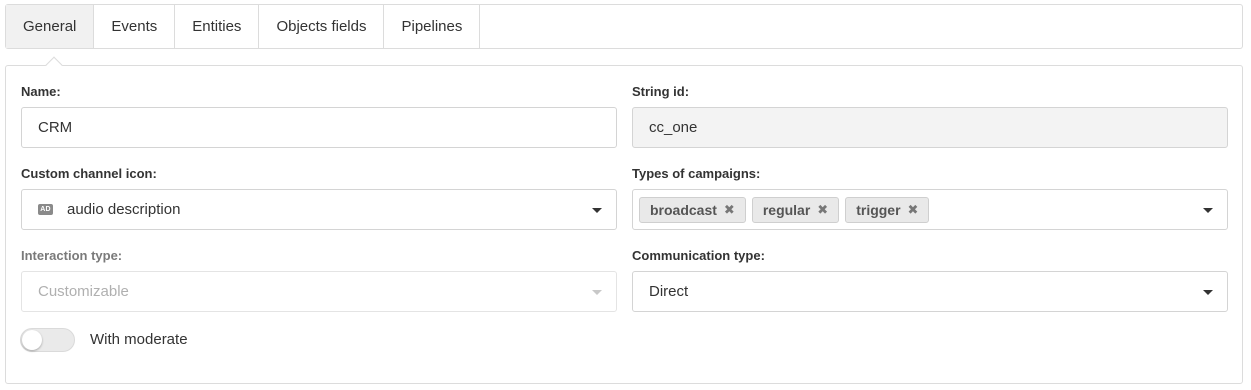  I want to click on name-field, so click(319, 127).